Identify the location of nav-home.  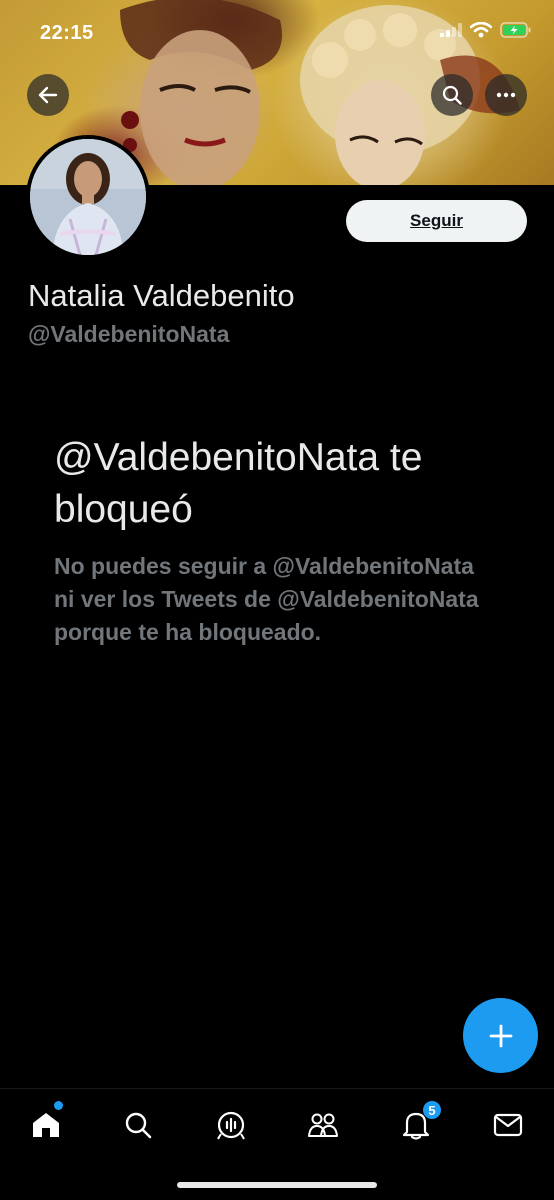
(46, 1125).